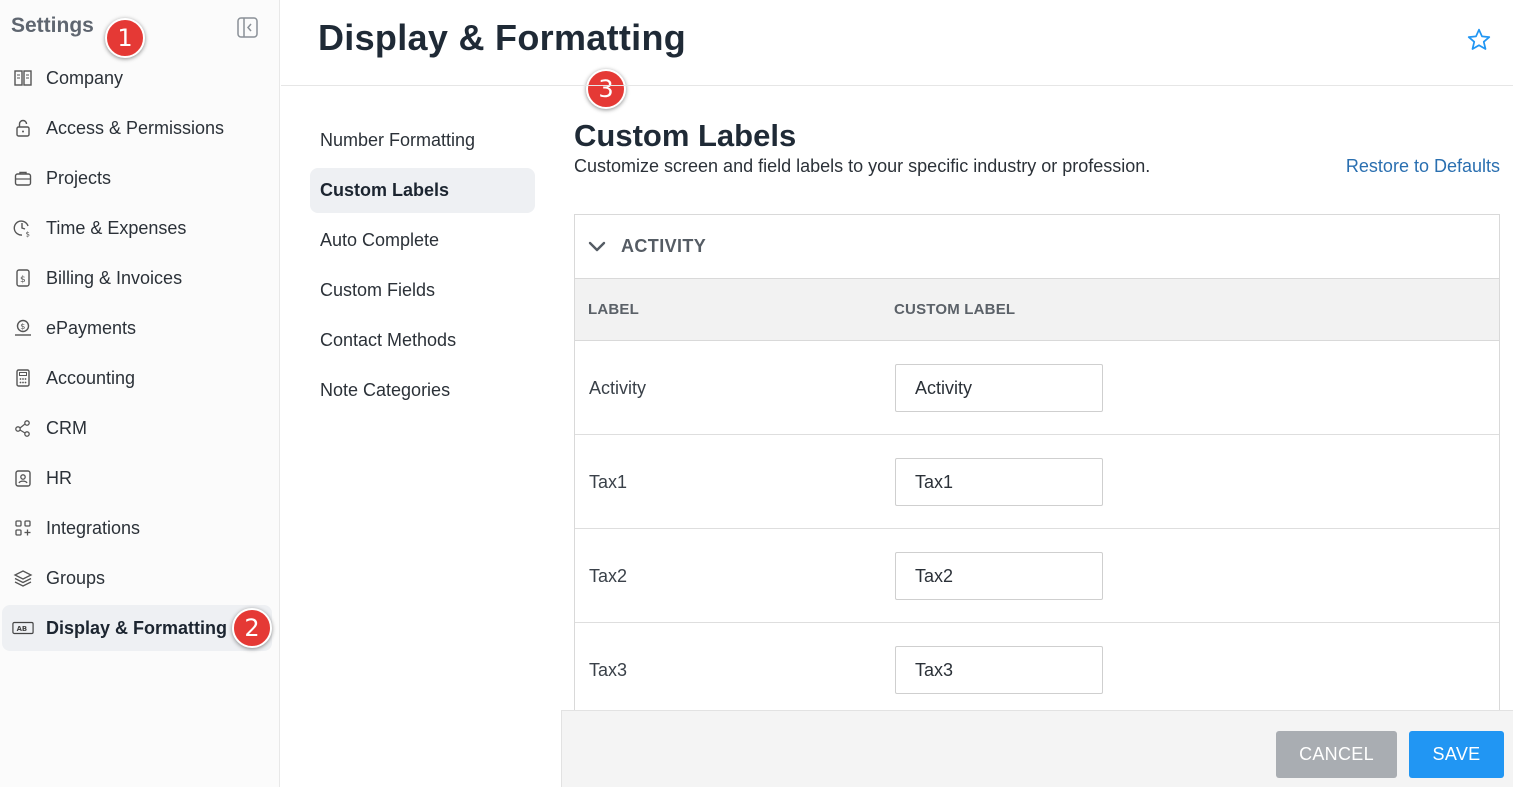 The width and height of the screenshot is (1513, 787). Describe the element at coordinates (608, 482) in the screenshot. I see `row-label: Tax1` at that location.